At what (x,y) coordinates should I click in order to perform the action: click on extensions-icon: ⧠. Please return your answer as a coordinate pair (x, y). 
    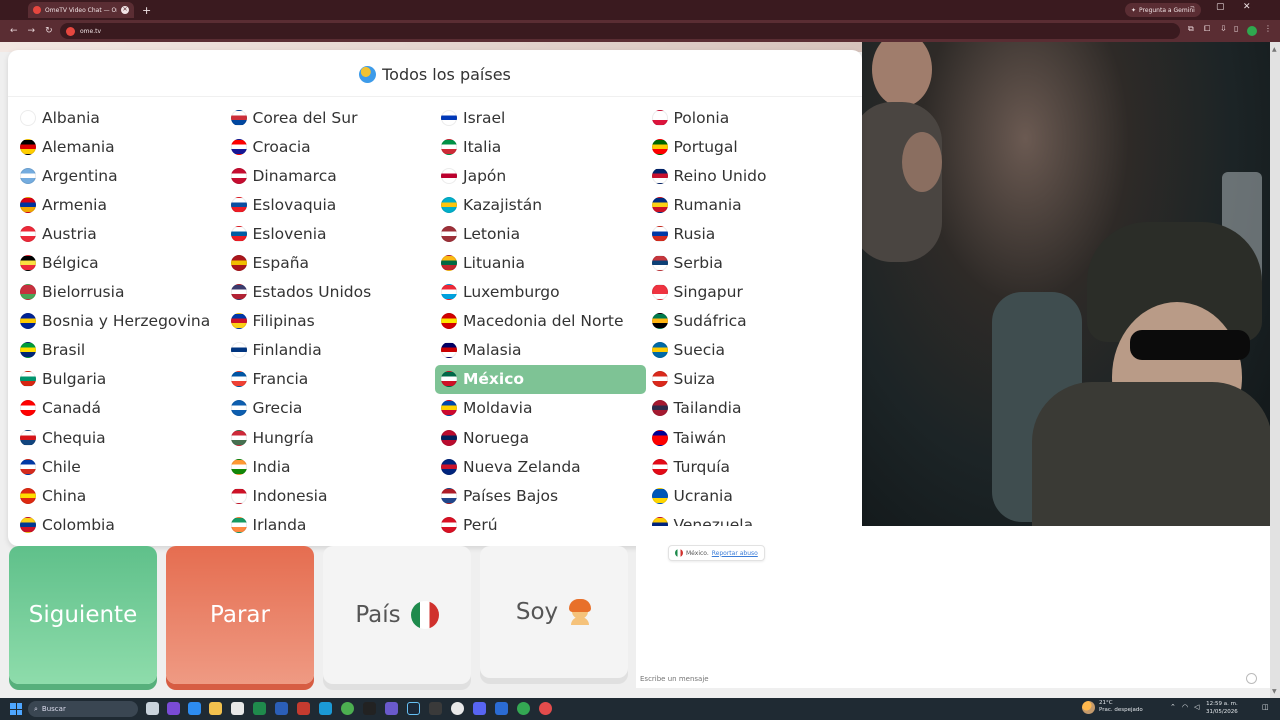
    Looking at the image, I should click on (1207, 29).